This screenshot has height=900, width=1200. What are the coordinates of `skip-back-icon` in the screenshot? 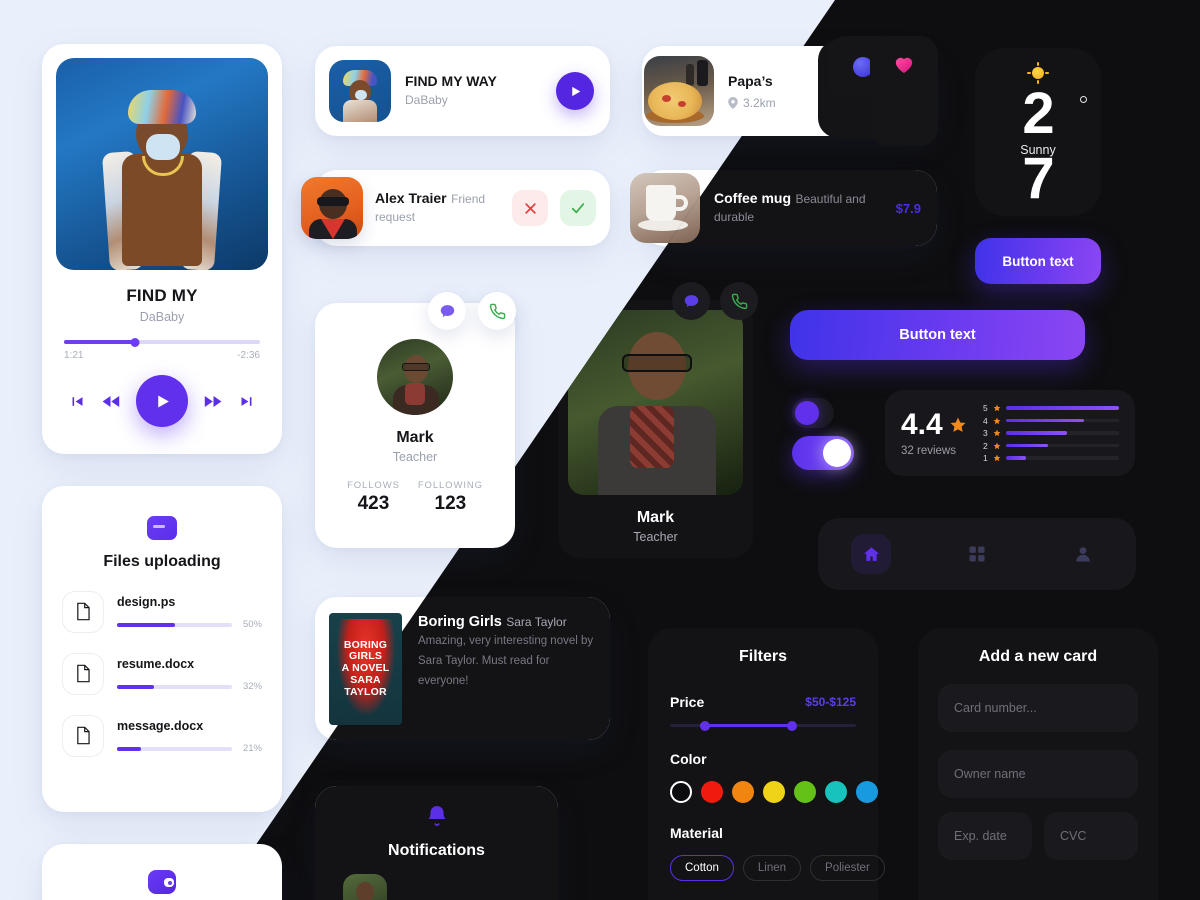 It's located at (77, 401).